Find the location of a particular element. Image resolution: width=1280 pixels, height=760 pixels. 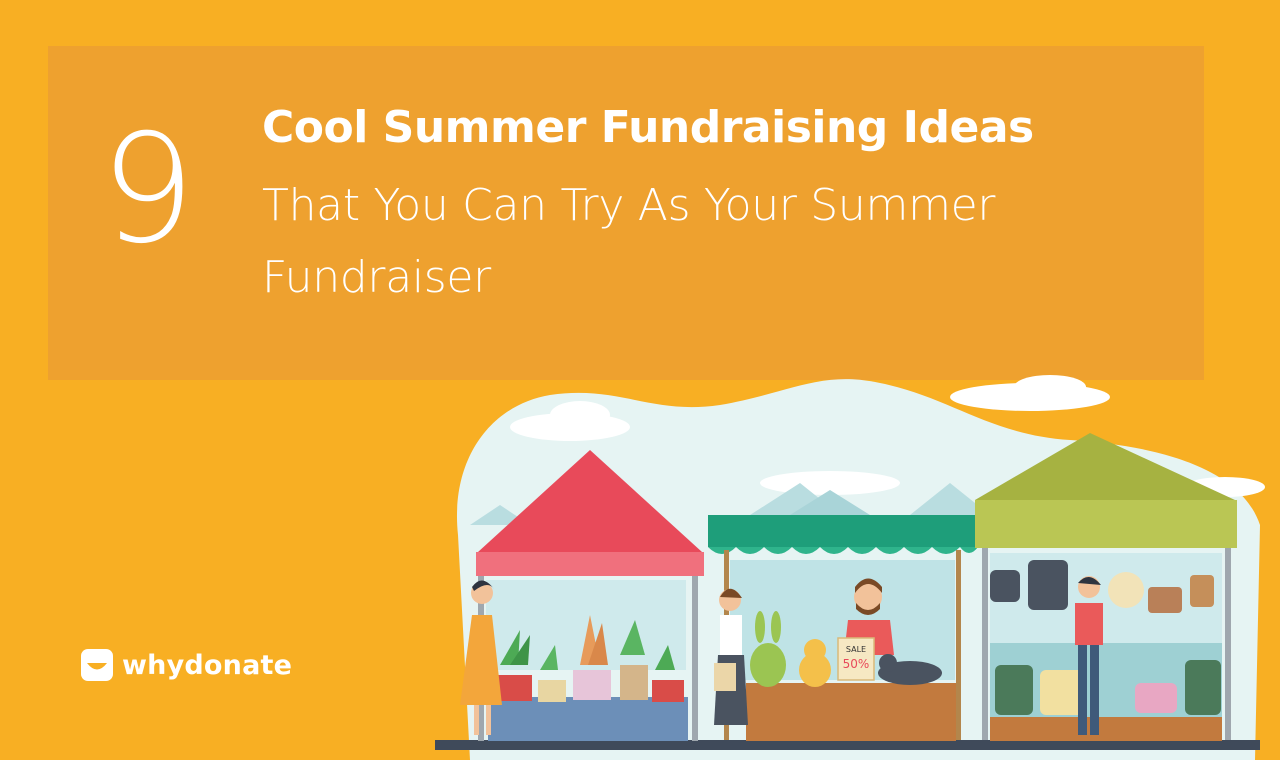

title-subline-1: That You Can Try As Your Summer is located at coordinates (629, 205).